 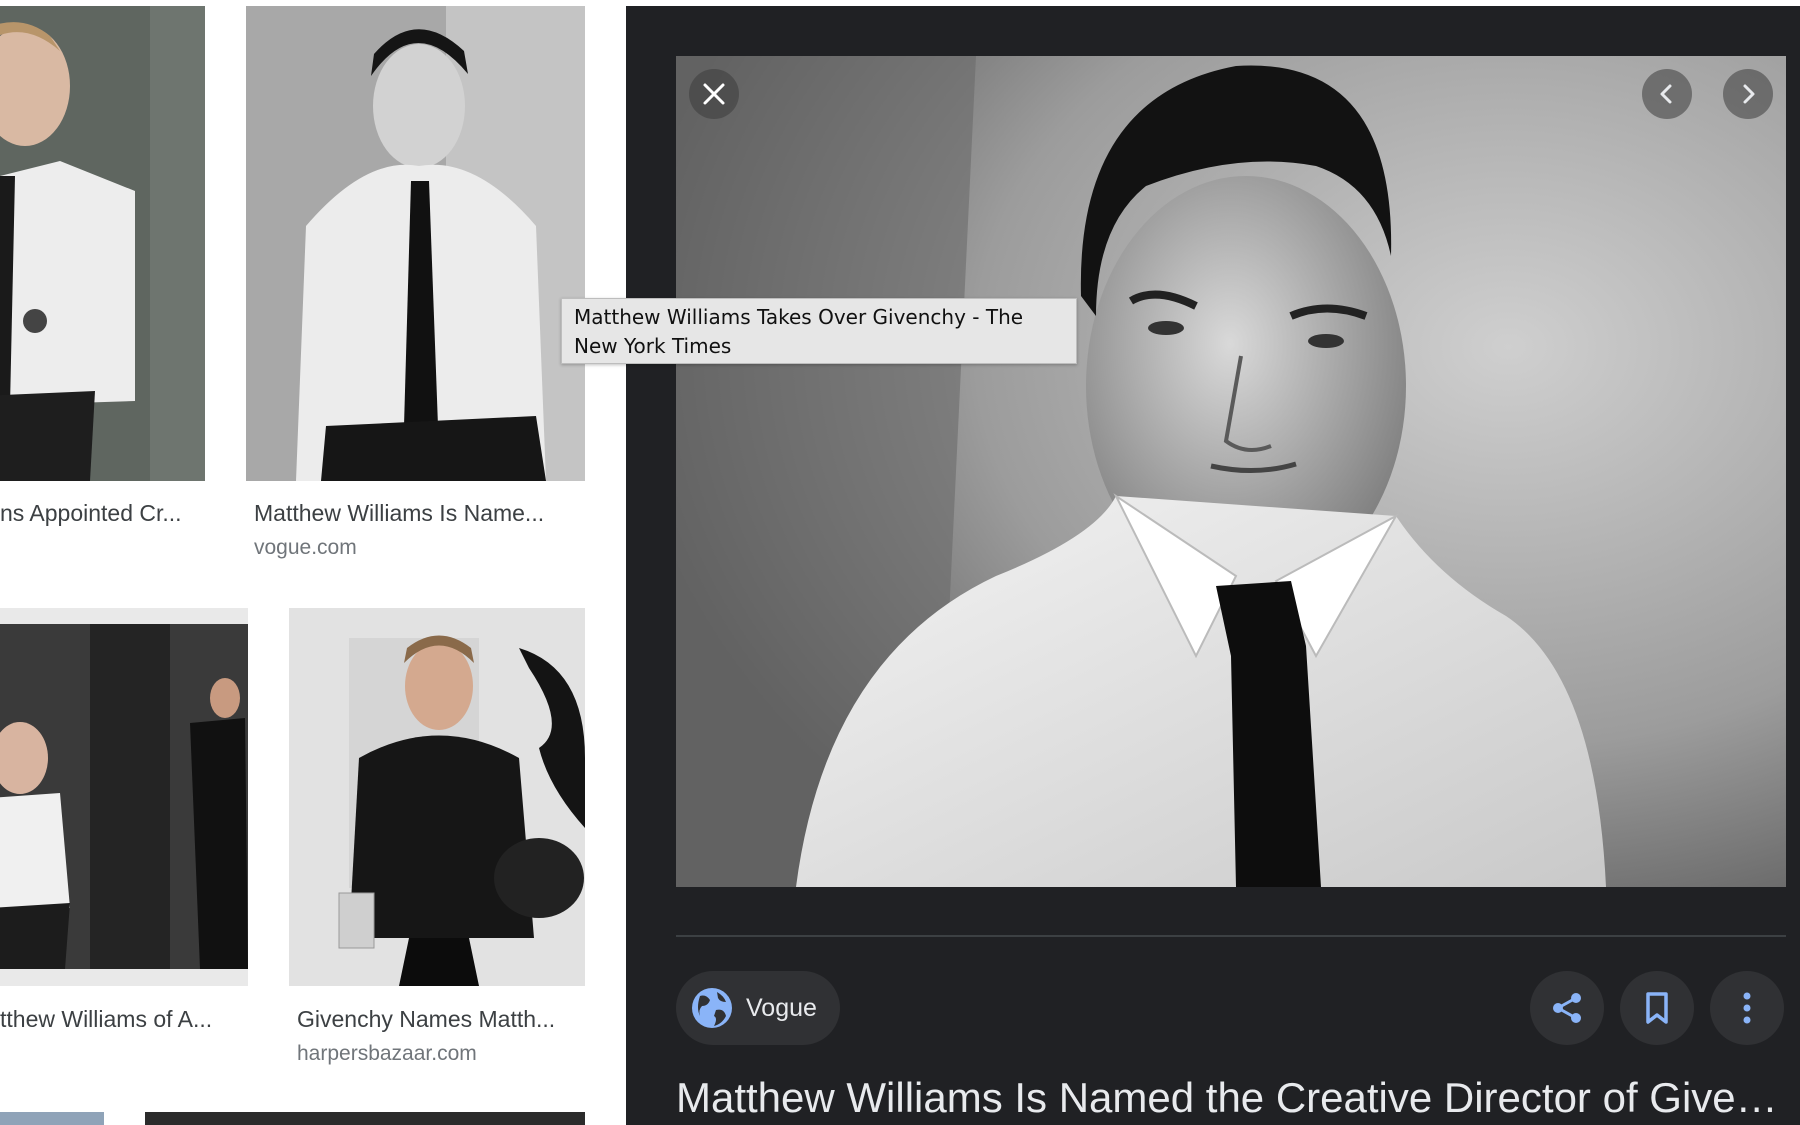 I want to click on share-button, so click(x=1567, y=1008).